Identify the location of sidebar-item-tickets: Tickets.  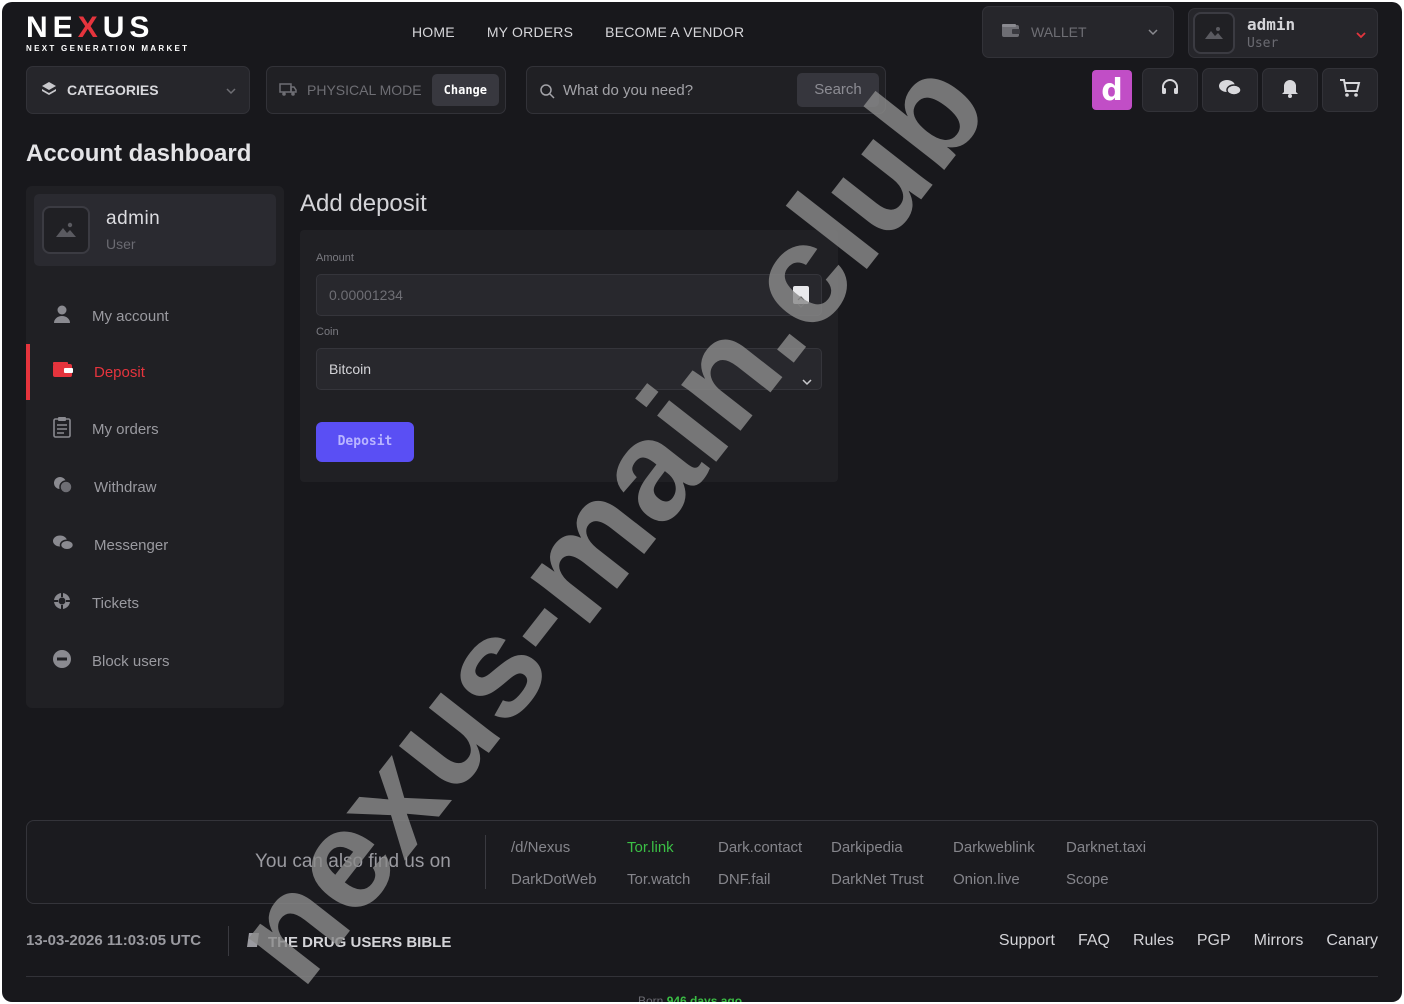
(155, 603).